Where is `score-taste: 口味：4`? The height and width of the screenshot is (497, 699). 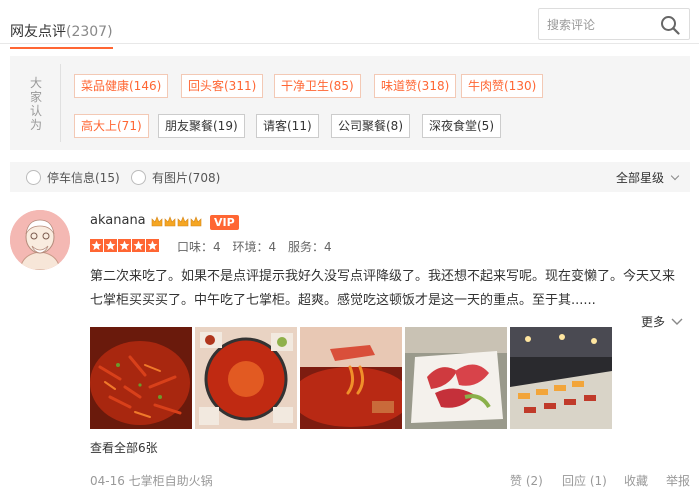
score-taste: 口味：4 is located at coordinates (199, 247).